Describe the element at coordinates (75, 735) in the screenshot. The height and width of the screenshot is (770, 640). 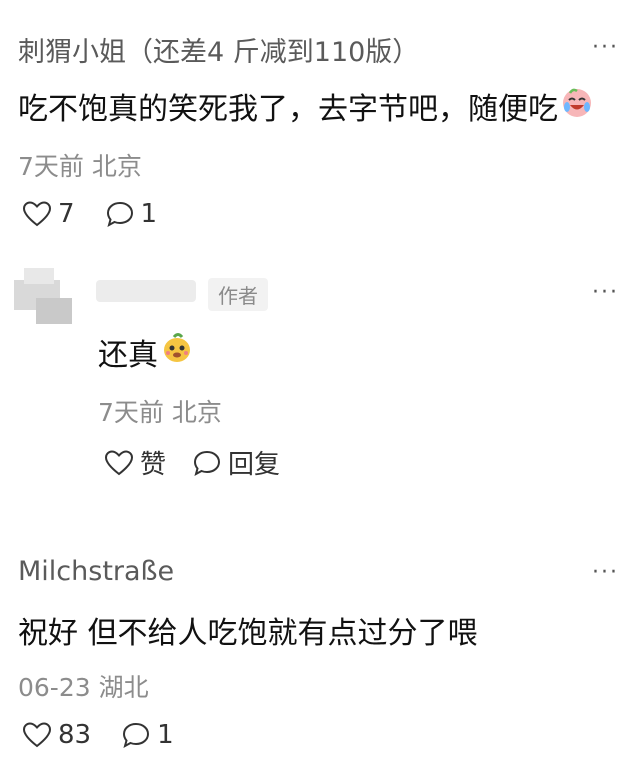
I see `comment-3-like-count: 83` at that location.